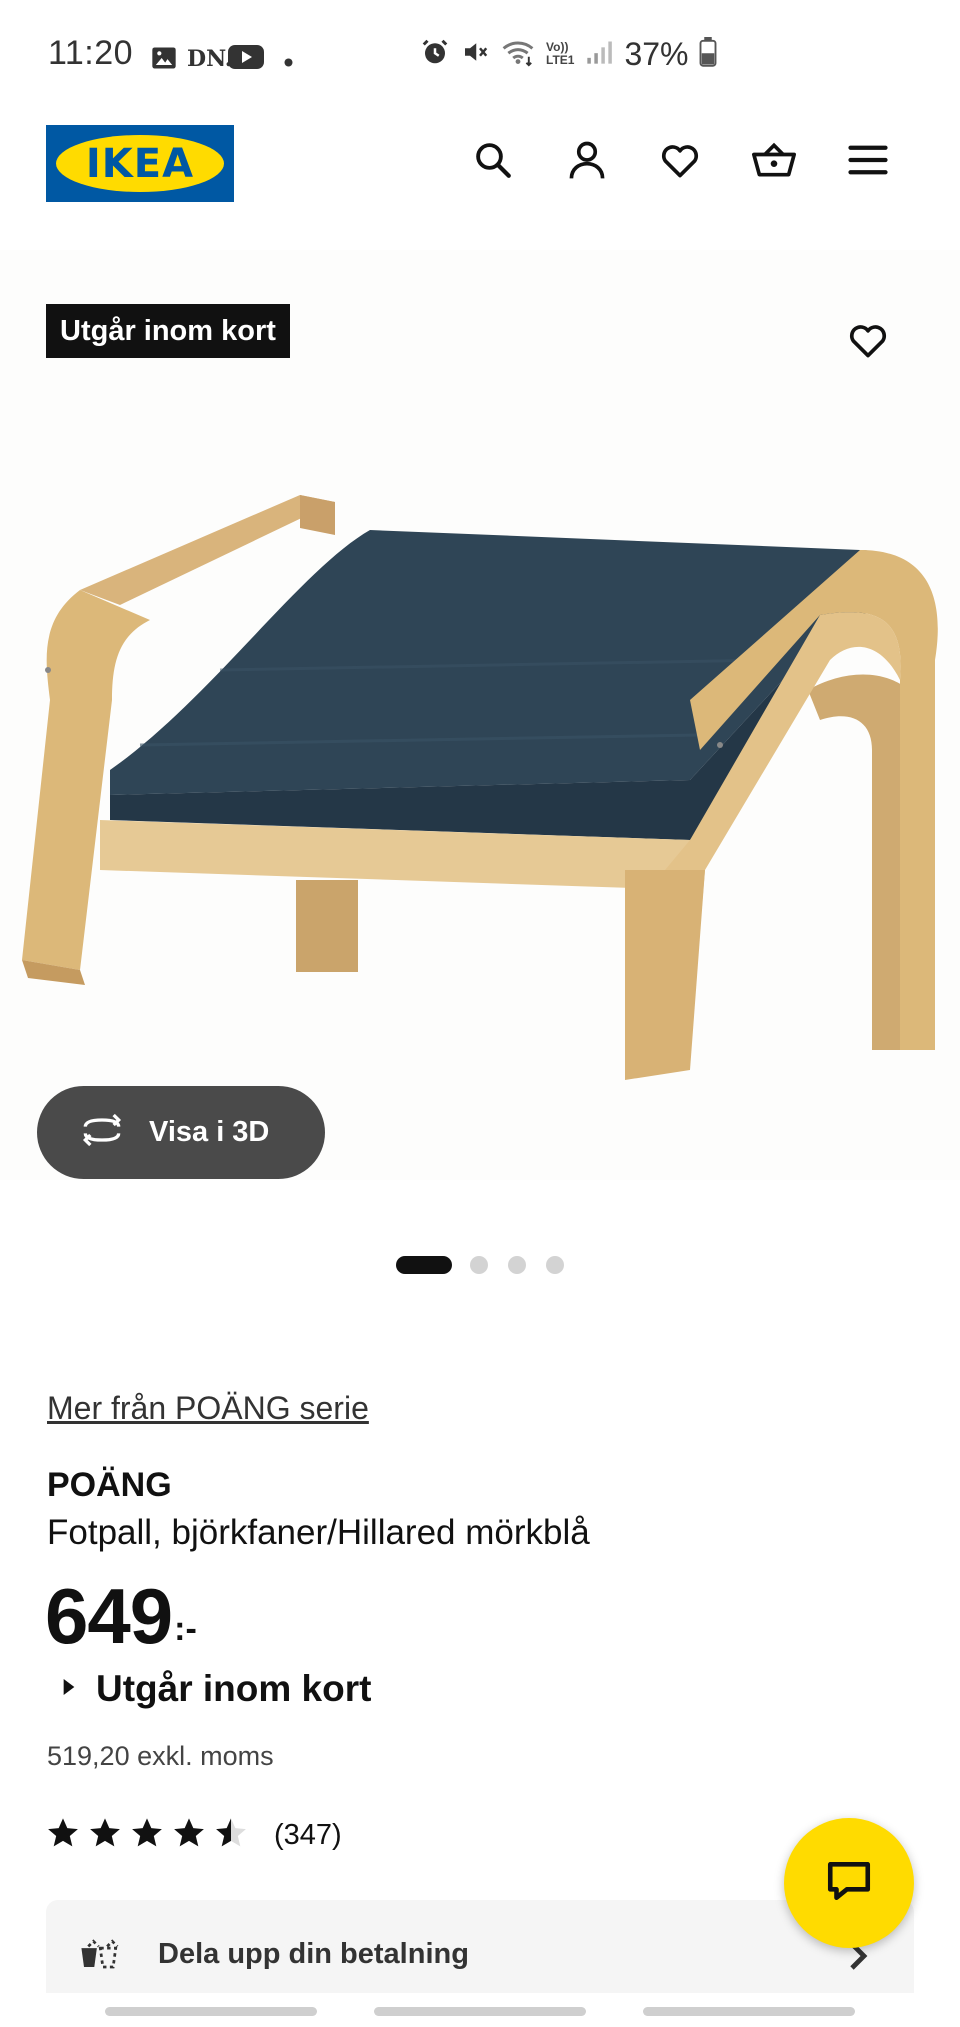 The image size is (960, 2027). What do you see at coordinates (560, 60) in the screenshot?
I see `volte-bottom-label: LTE1` at bounding box center [560, 60].